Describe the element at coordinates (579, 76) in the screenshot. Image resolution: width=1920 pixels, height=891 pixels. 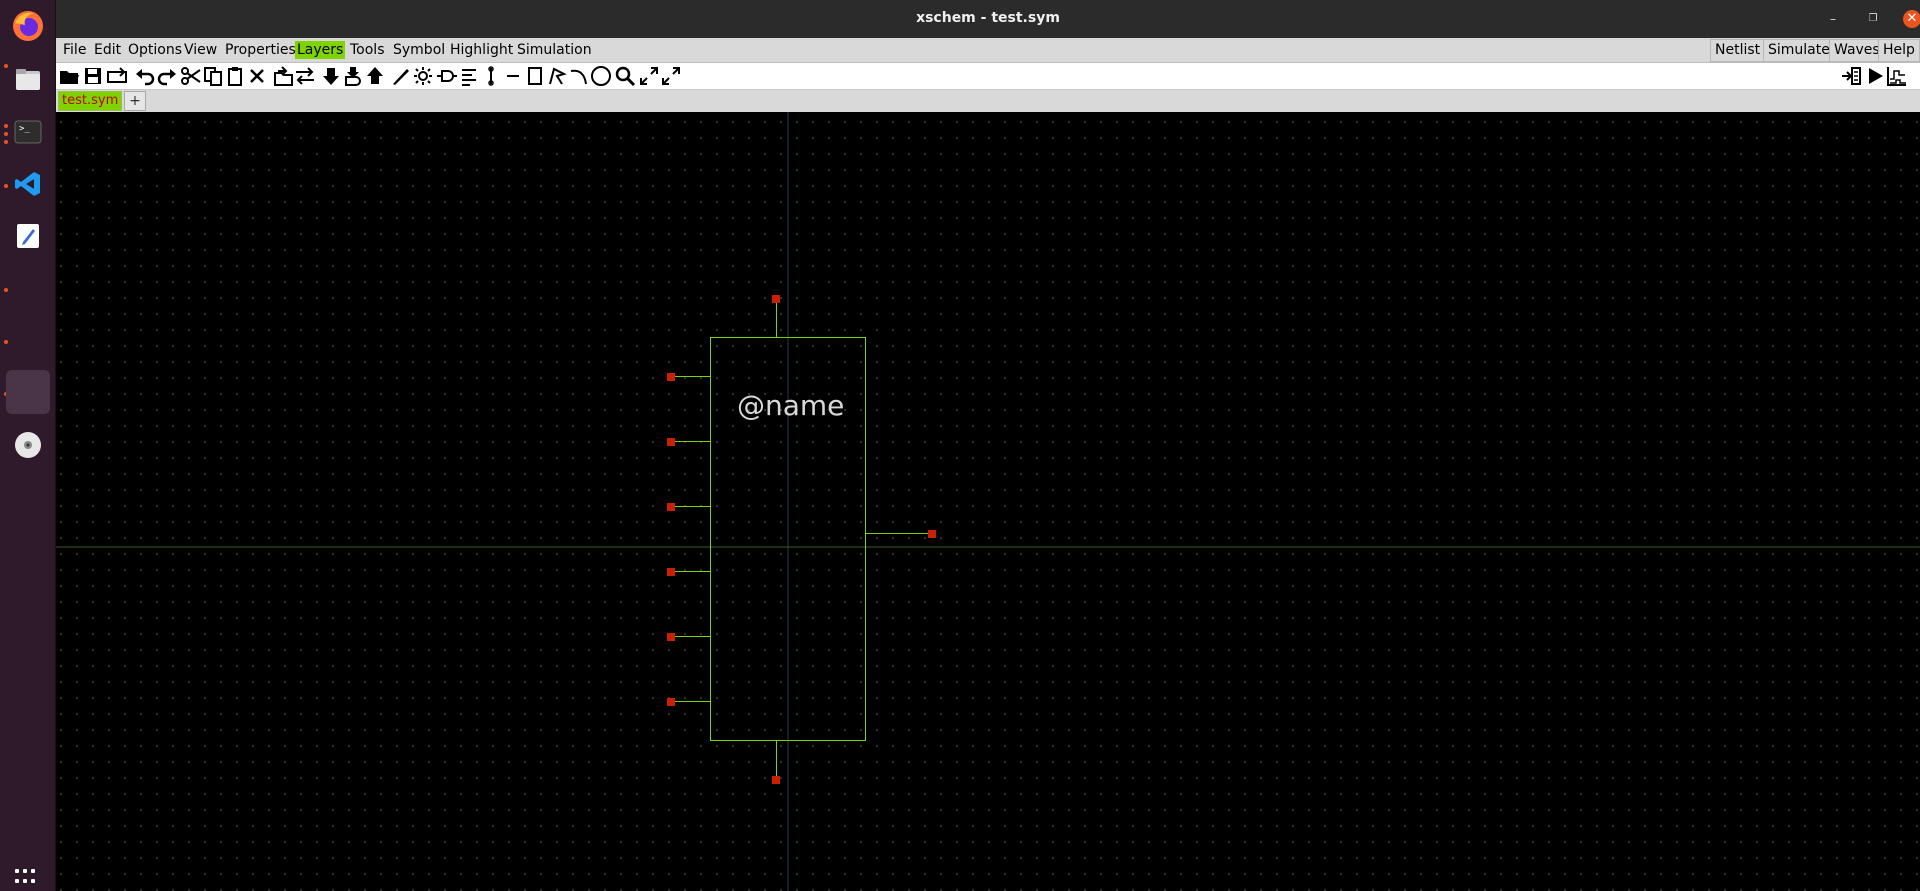
I see `arc-icon` at that location.